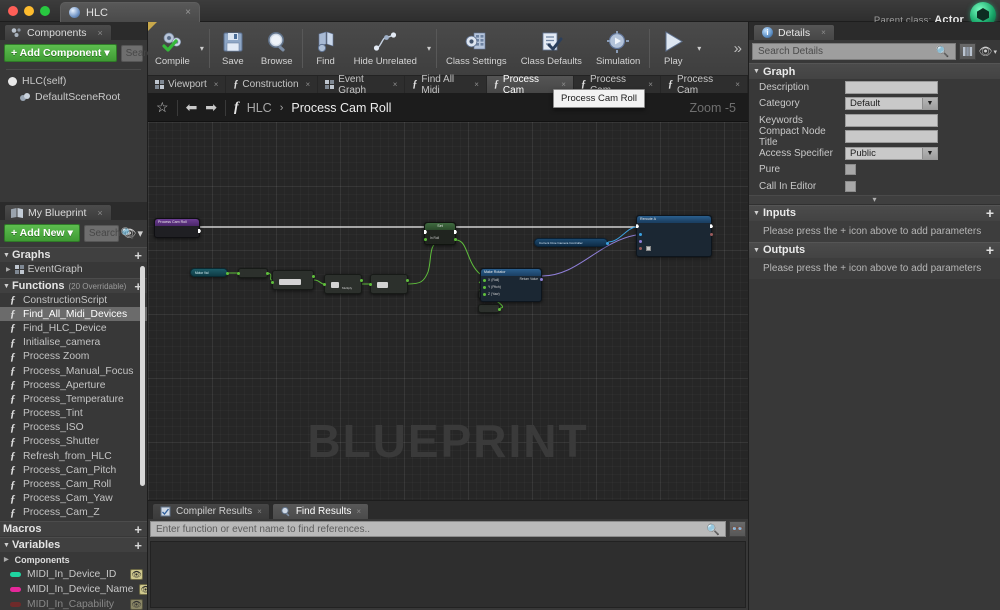 The width and height of the screenshot is (1000, 610). Describe the element at coordinates (73, 589) in the screenshot. I see `variable-row-midi-in-device-name: MIDI_In_Device_Name 👁` at that location.